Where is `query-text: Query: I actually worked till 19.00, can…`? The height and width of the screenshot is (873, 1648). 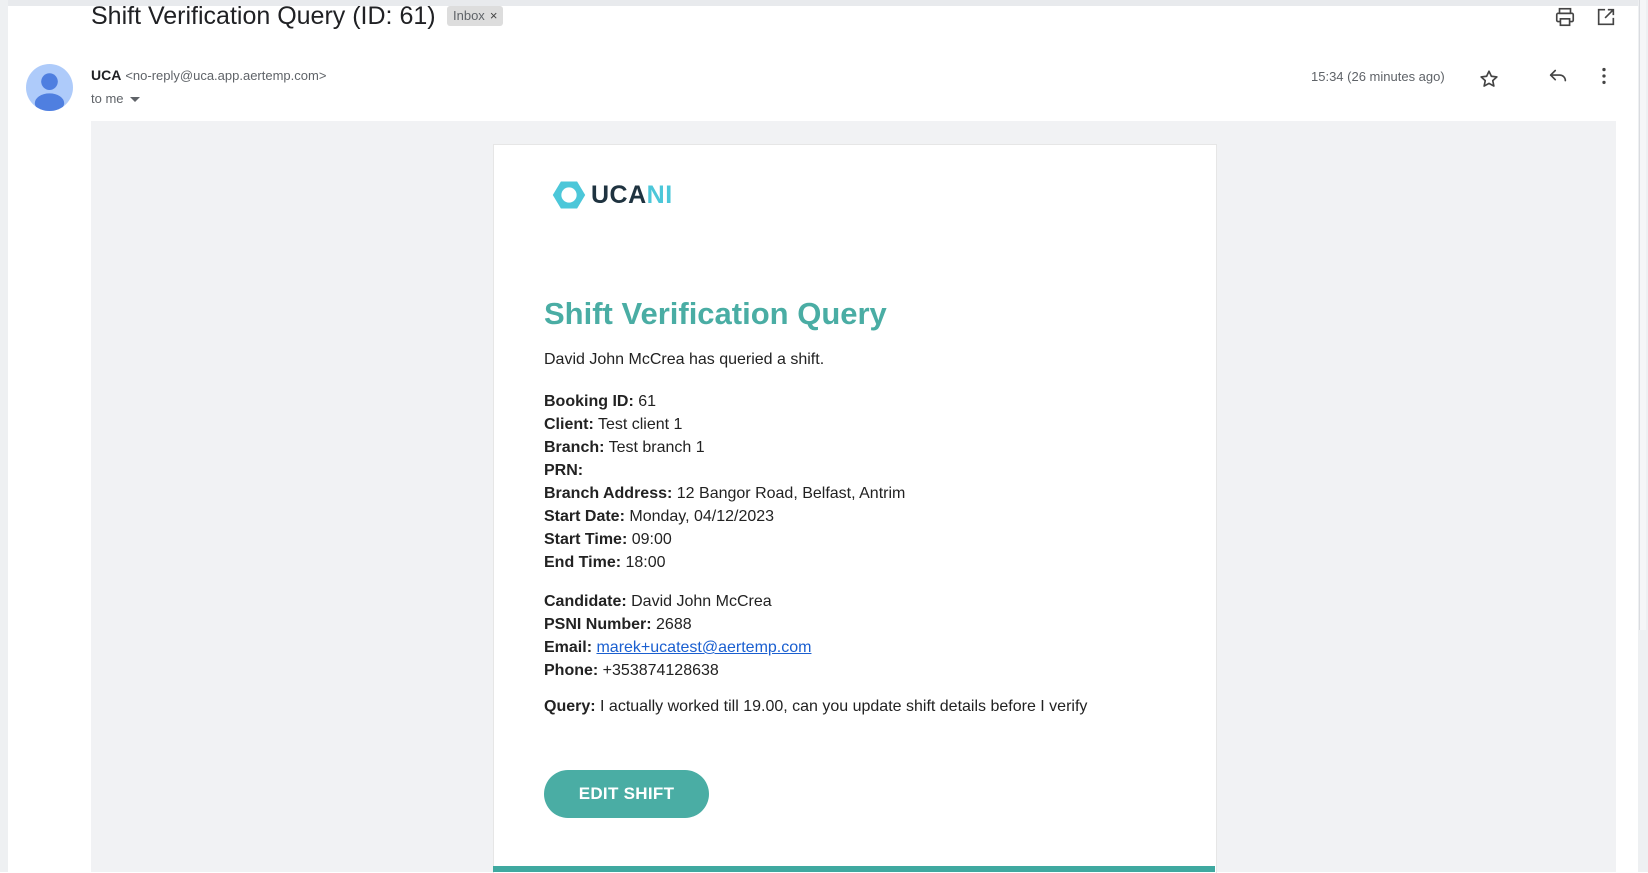 query-text: Query: I actually worked till 19.00, can… is located at coordinates (816, 706).